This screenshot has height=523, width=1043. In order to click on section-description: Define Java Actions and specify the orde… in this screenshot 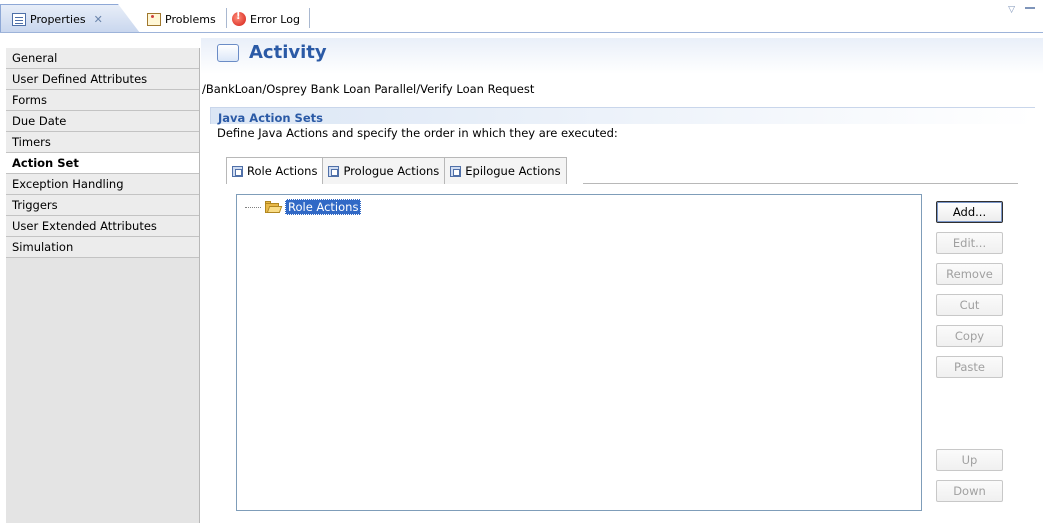, I will do `click(417, 133)`.